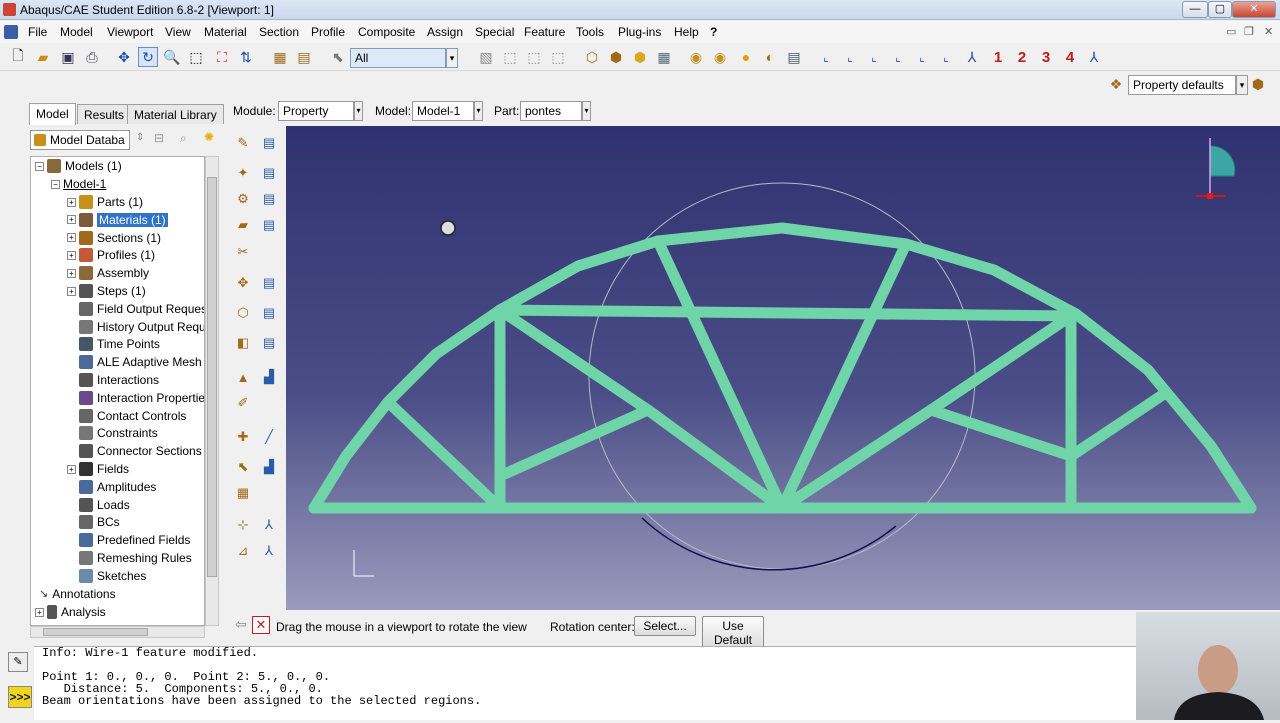 The height and width of the screenshot is (723, 1280). What do you see at coordinates (998, 57) in the screenshot?
I see `view-1-button: 1` at bounding box center [998, 57].